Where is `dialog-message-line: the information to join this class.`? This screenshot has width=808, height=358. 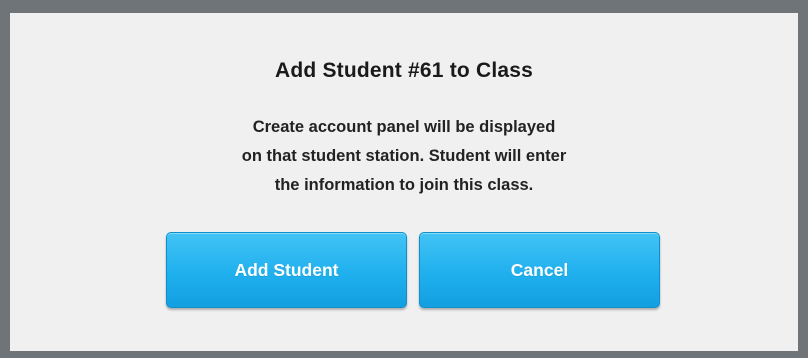
dialog-message-line: the information to join this class. is located at coordinates (404, 185).